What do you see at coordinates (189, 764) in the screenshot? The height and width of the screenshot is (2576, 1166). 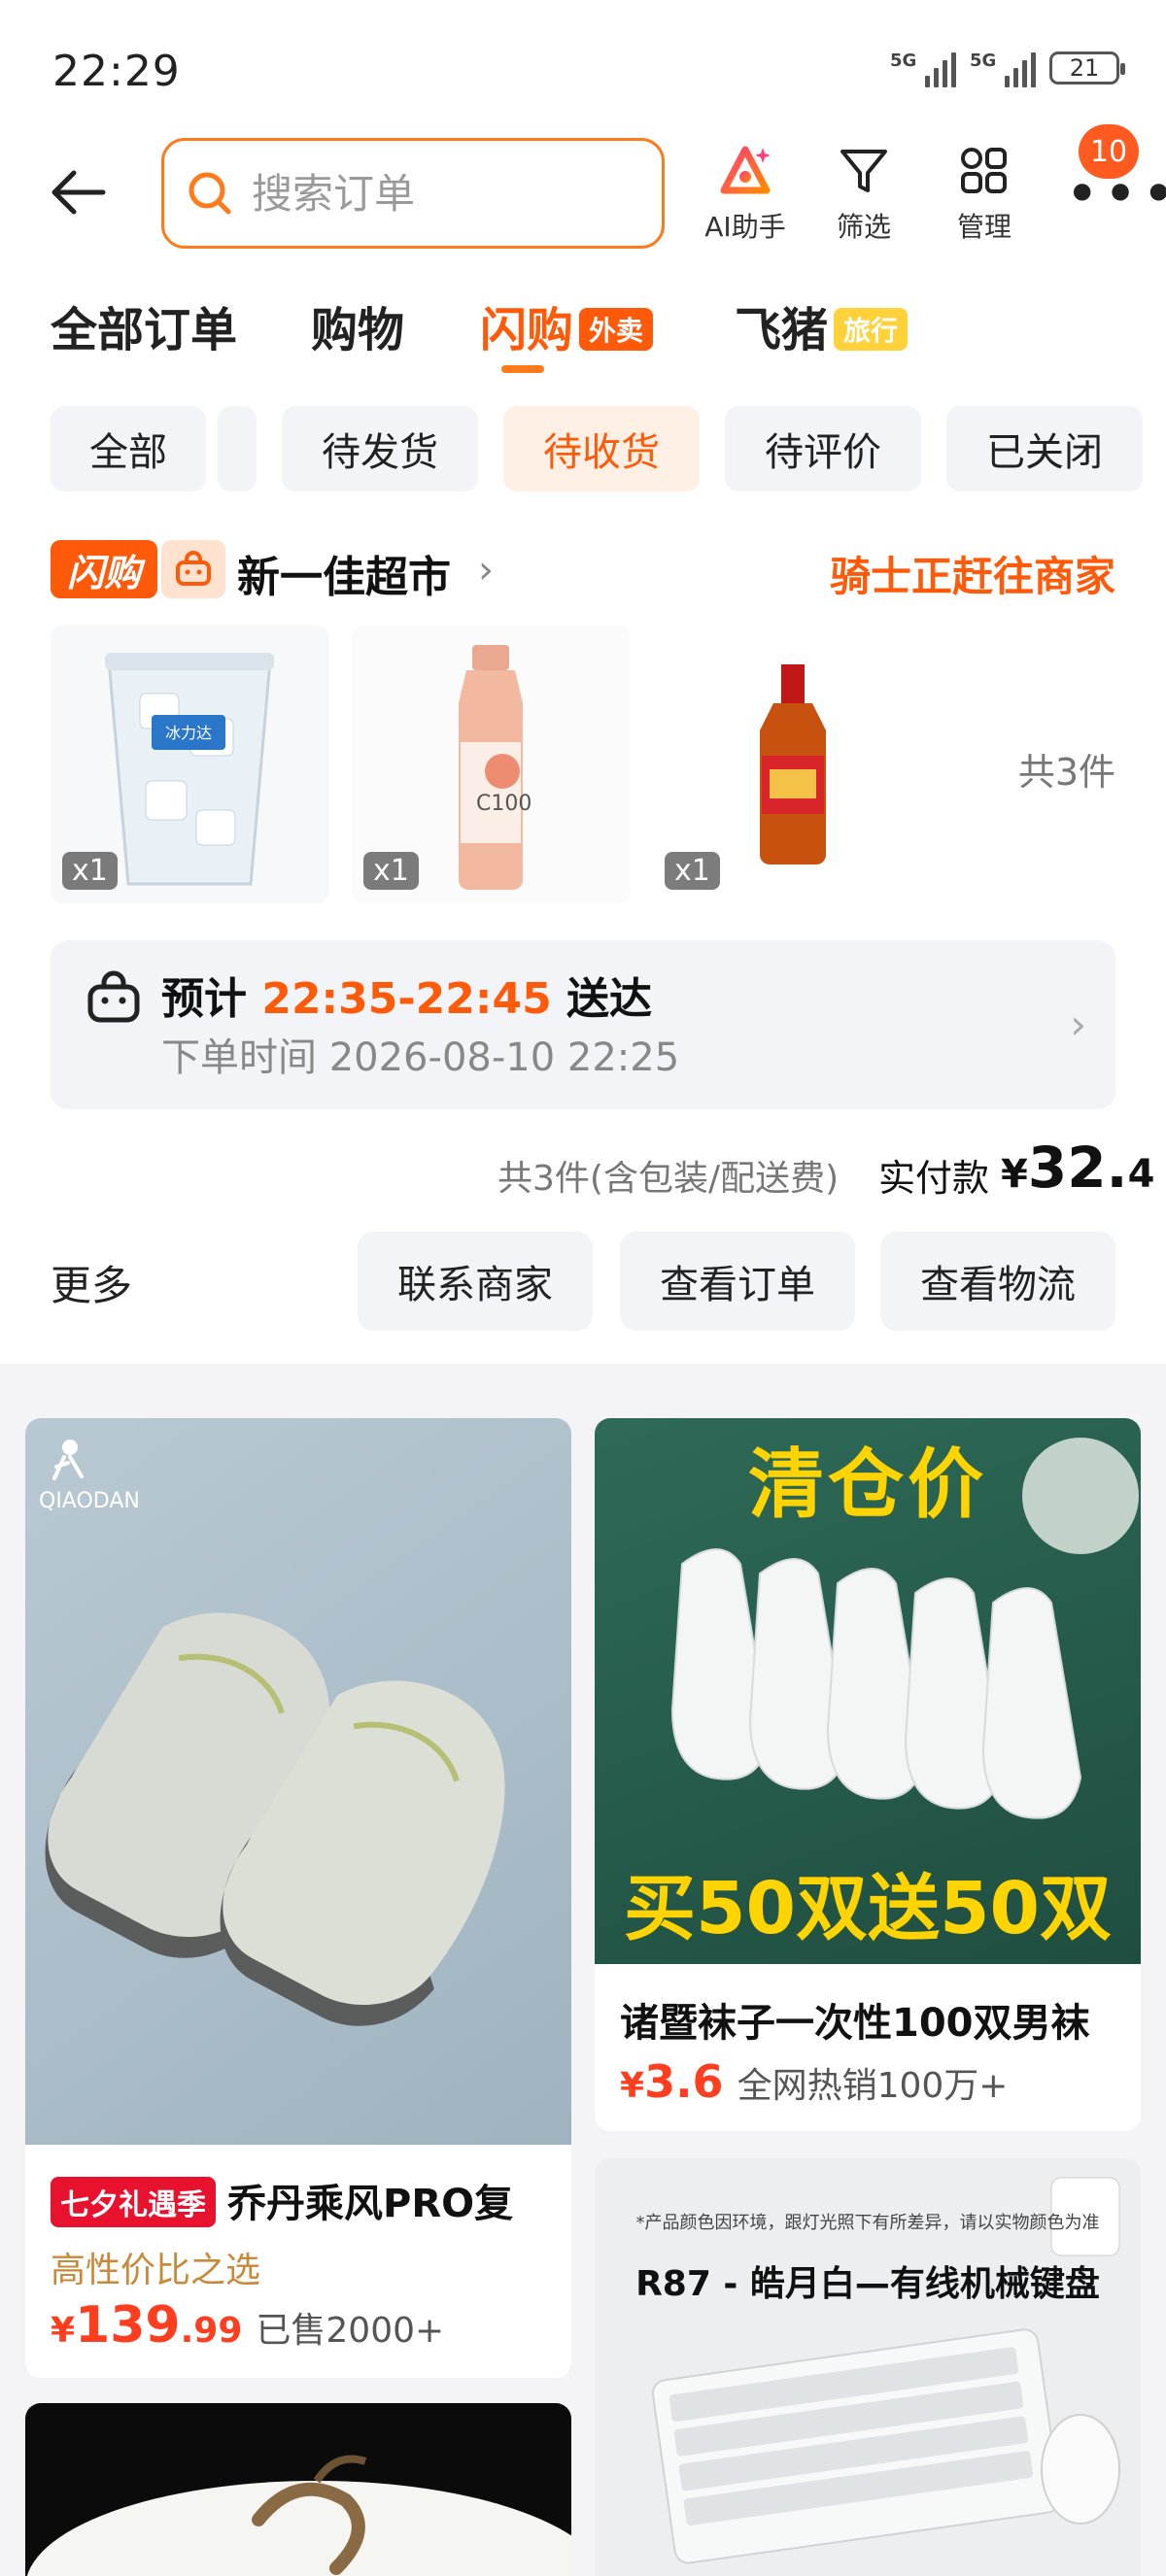 I see `product-thumb-1: 冰力达 x1` at bounding box center [189, 764].